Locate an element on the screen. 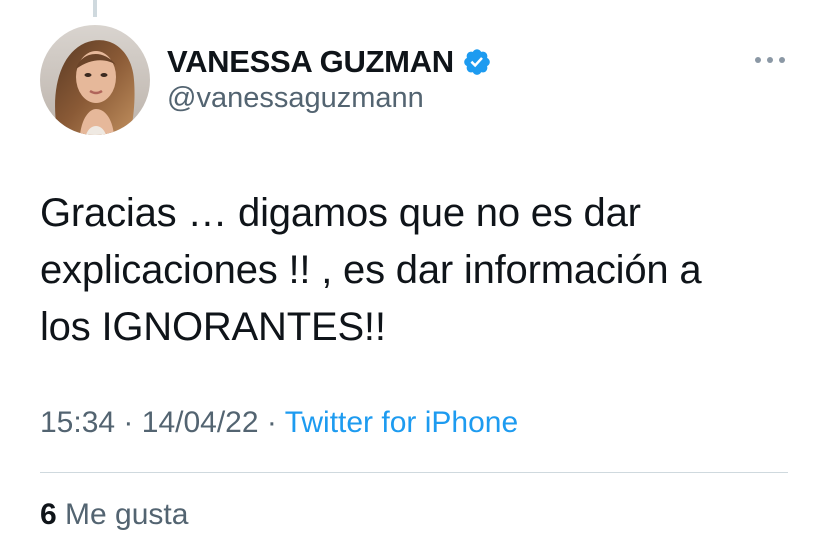  likes-stat: 6 Me gusta is located at coordinates (114, 515).